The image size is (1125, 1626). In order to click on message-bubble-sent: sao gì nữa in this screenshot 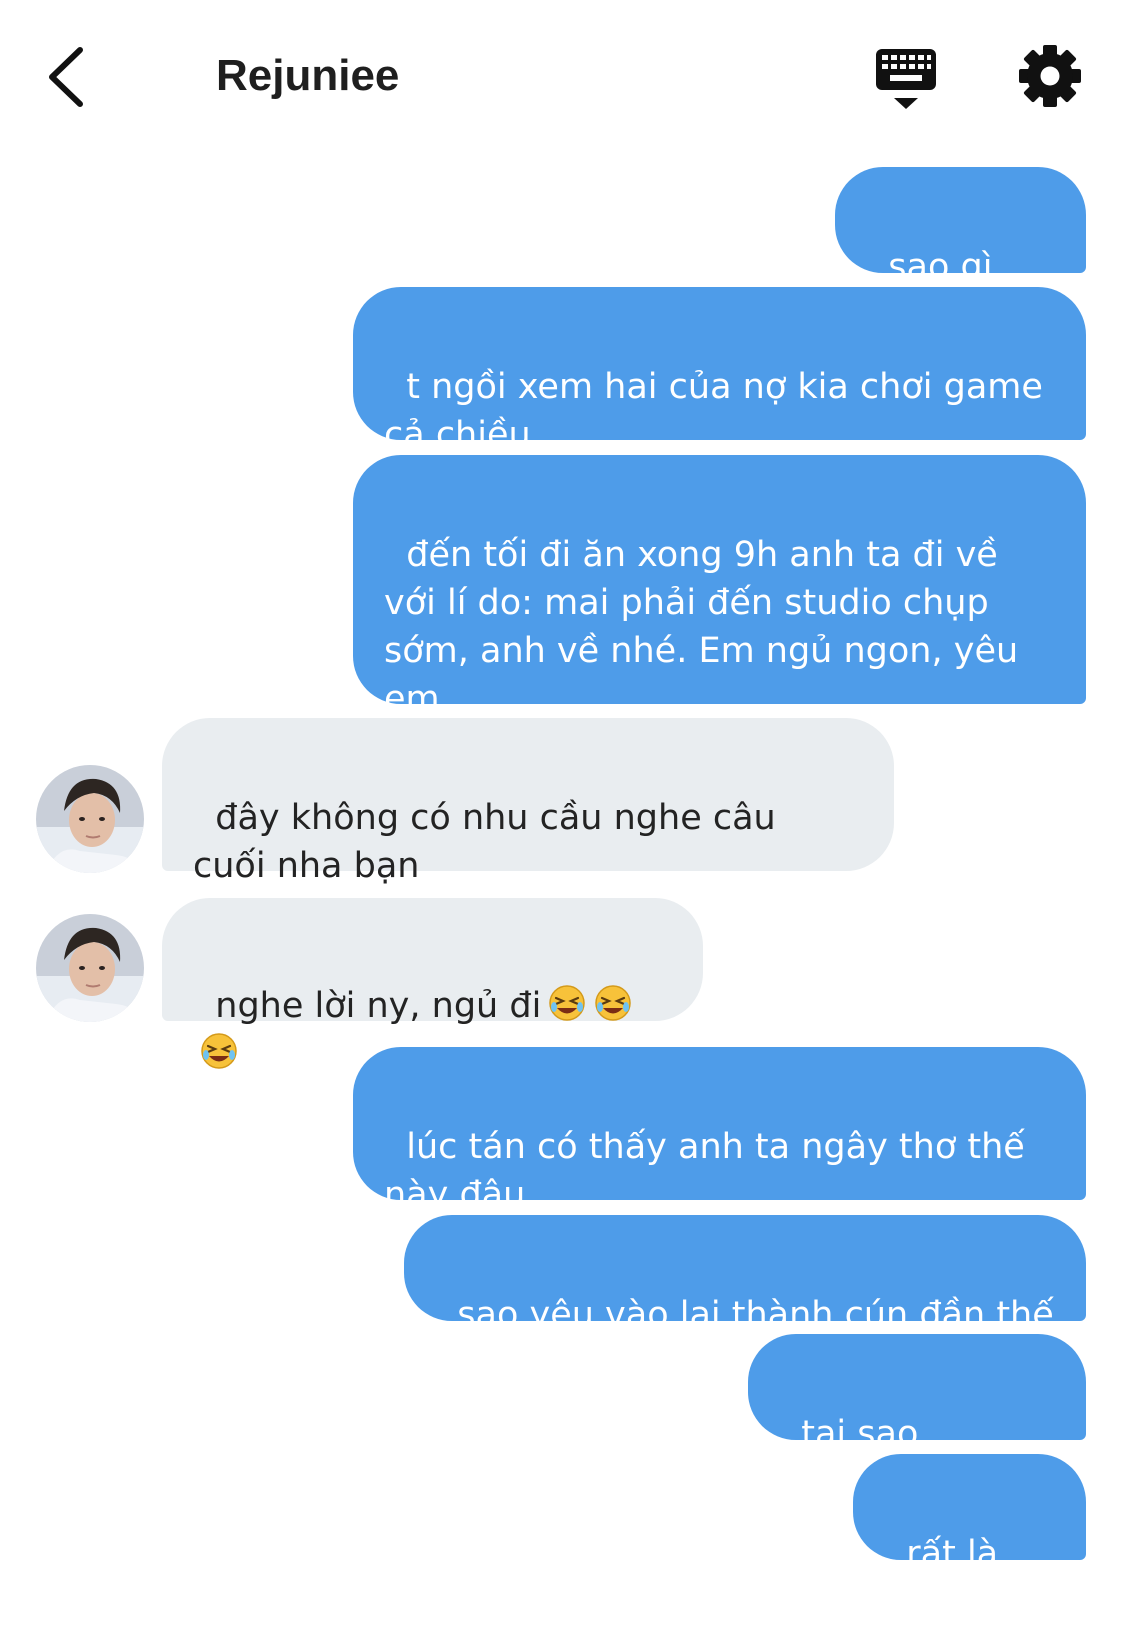, I will do `click(960, 251)`.